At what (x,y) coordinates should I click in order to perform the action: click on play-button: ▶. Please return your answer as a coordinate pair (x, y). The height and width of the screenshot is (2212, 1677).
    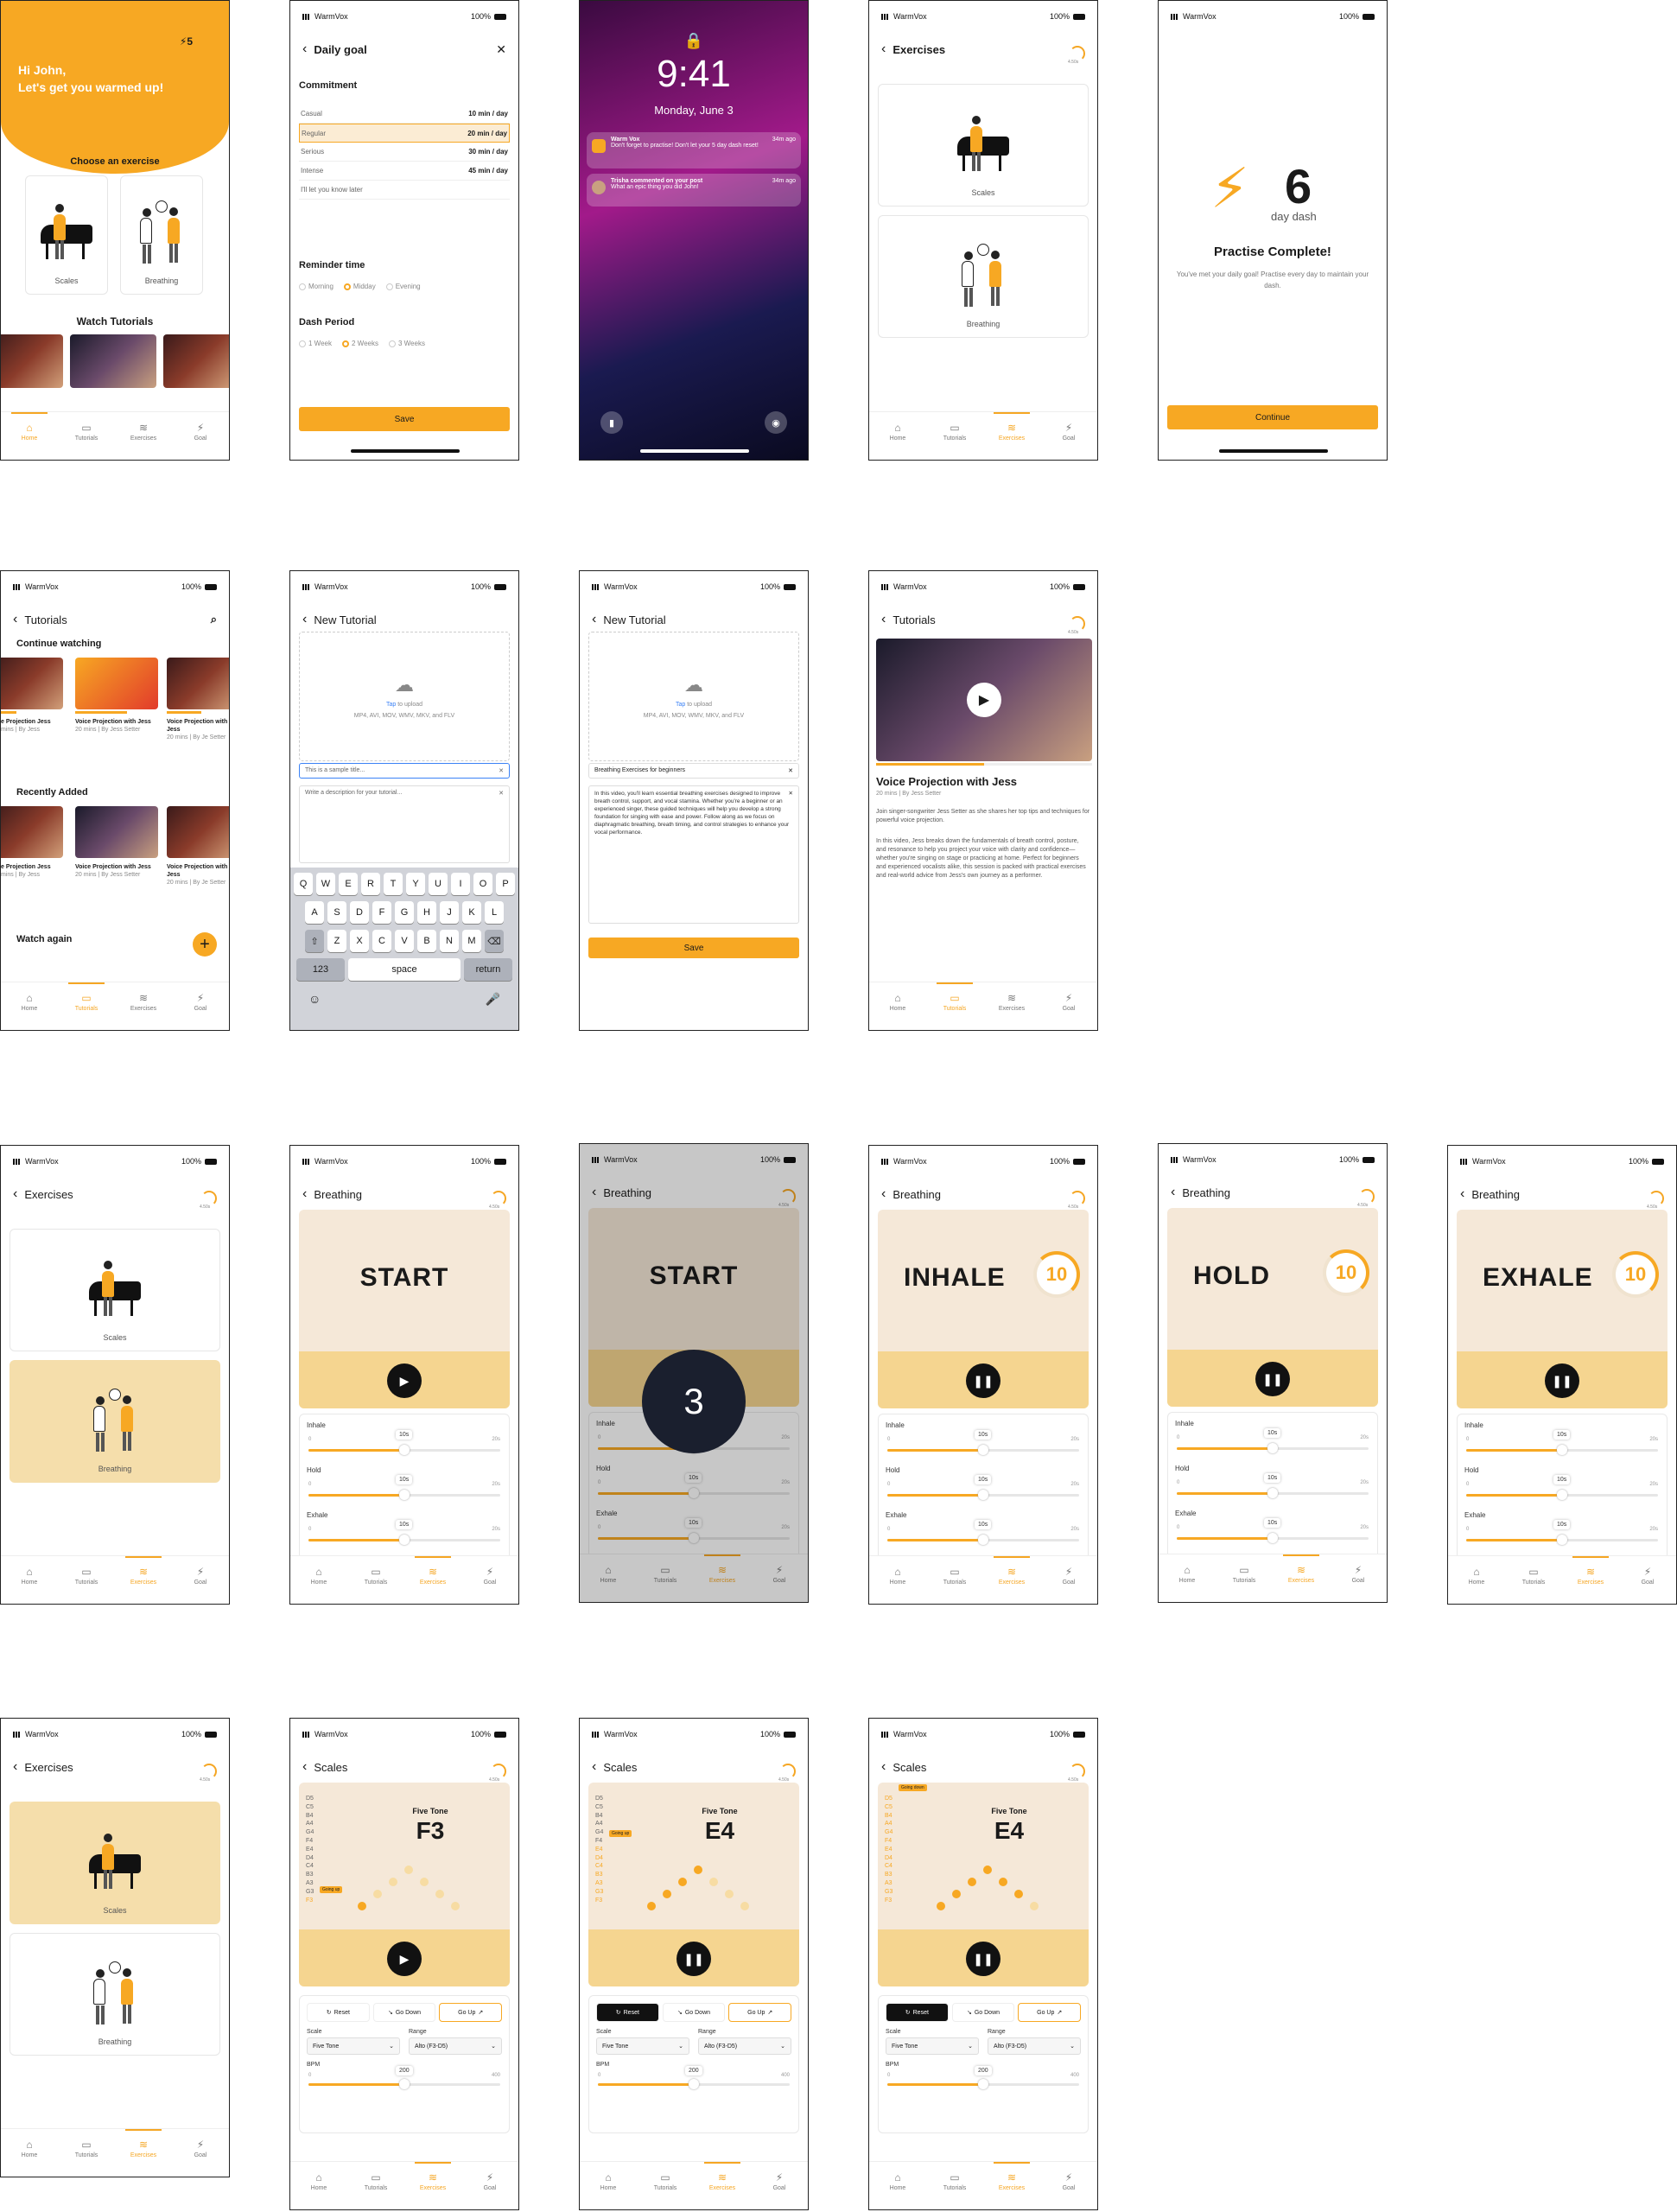
    Looking at the image, I should click on (404, 1959).